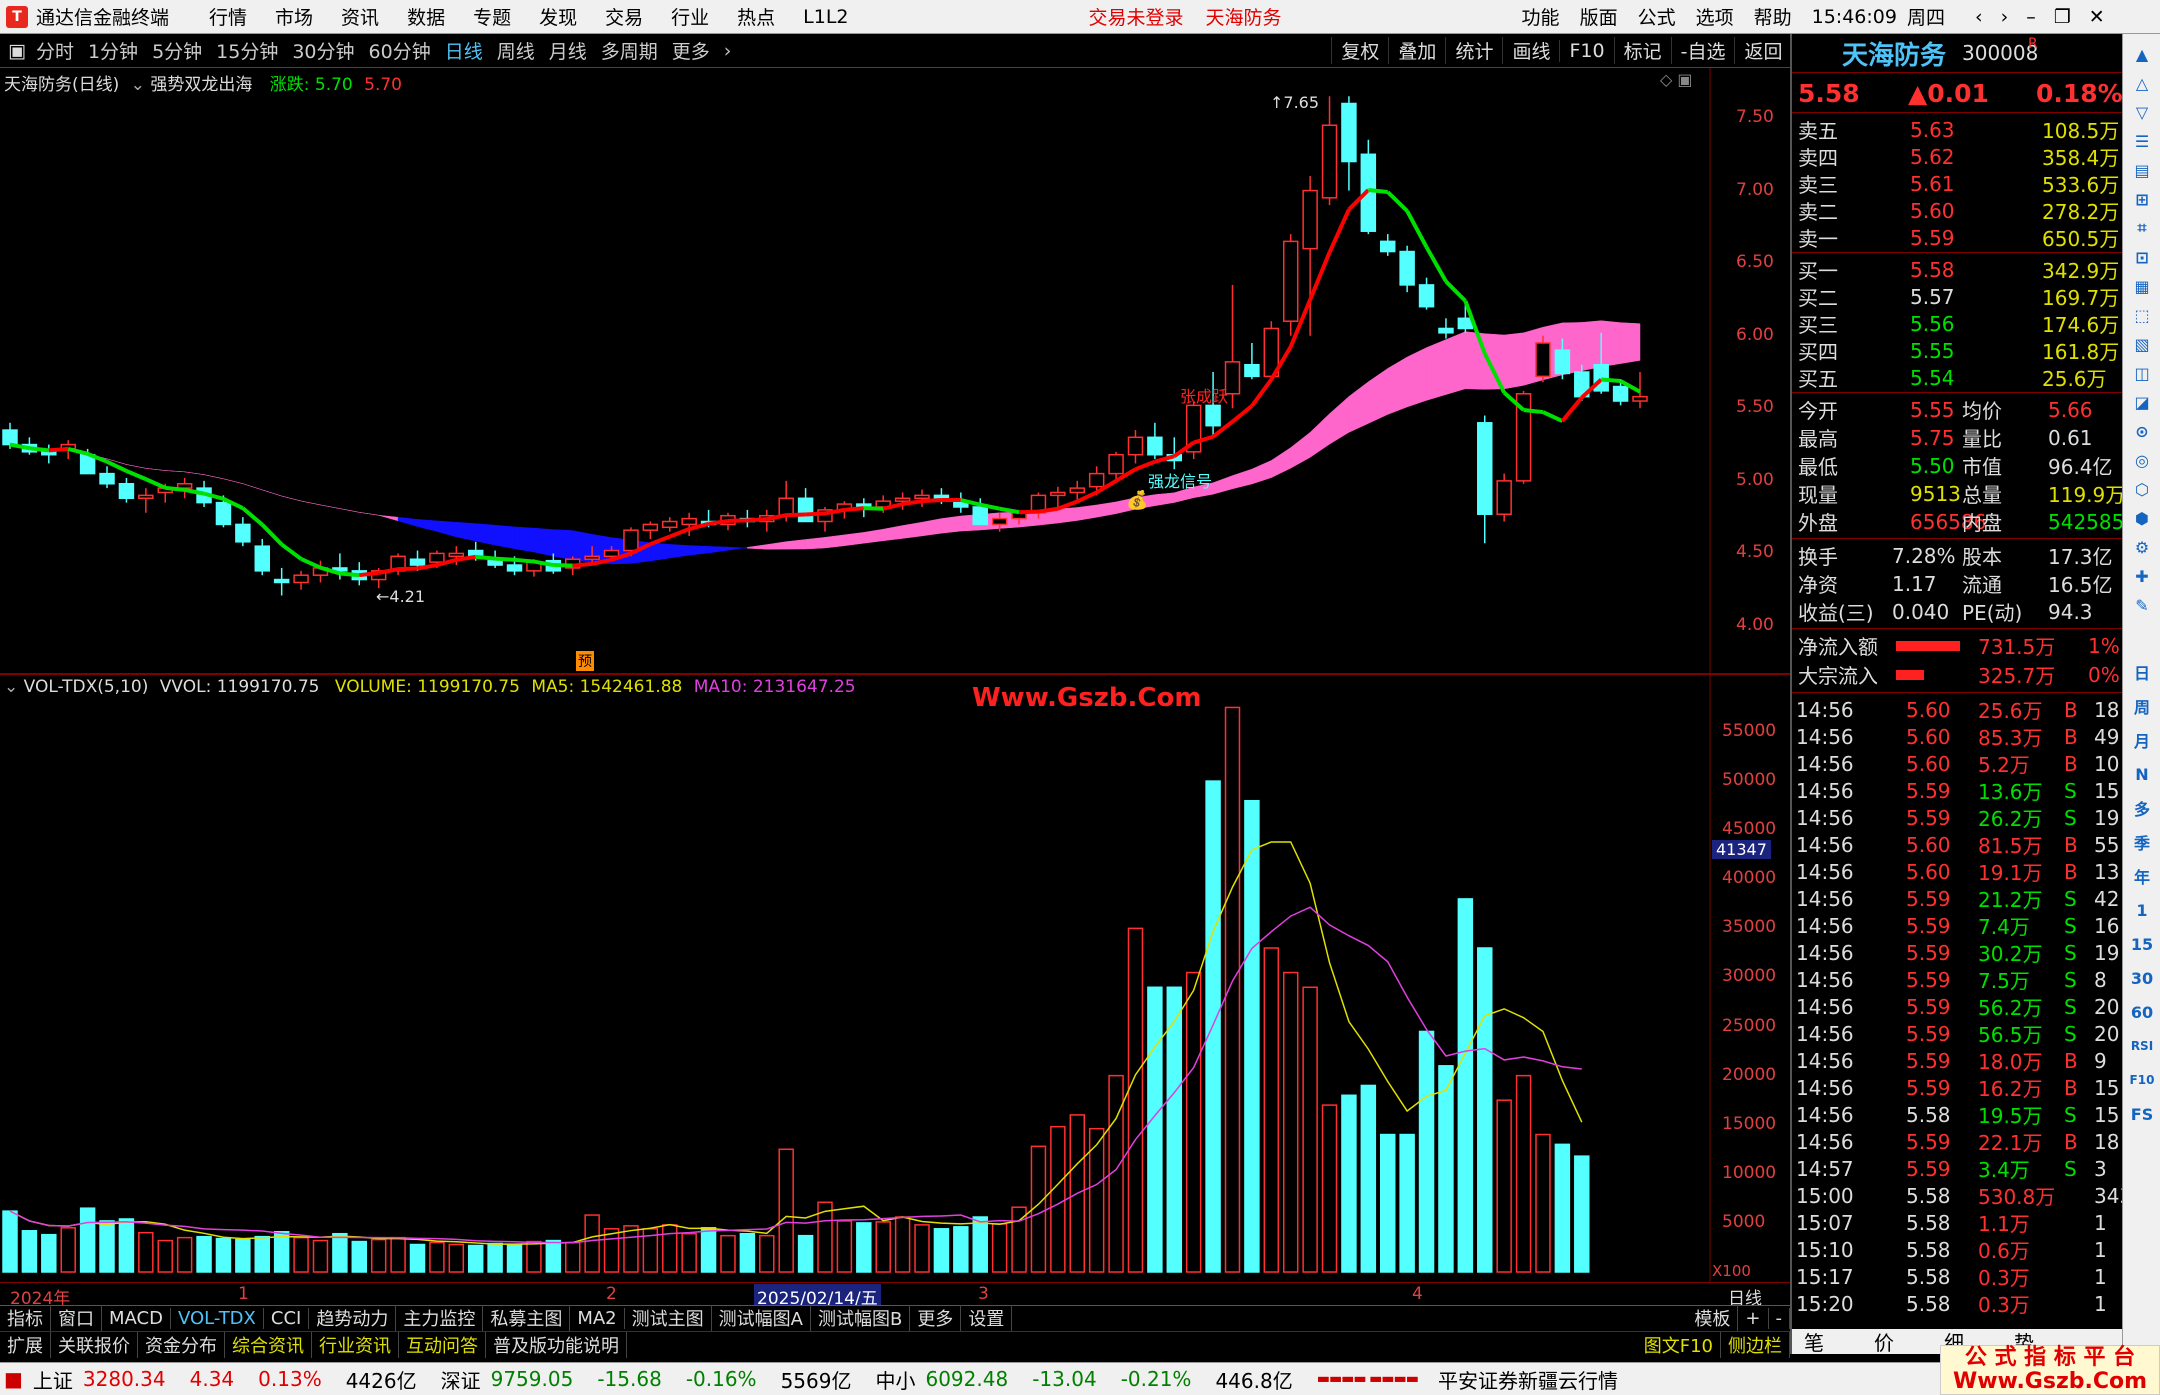 The width and height of the screenshot is (2160, 1395). I want to click on tool-overlay: 叠加, so click(1416, 50).